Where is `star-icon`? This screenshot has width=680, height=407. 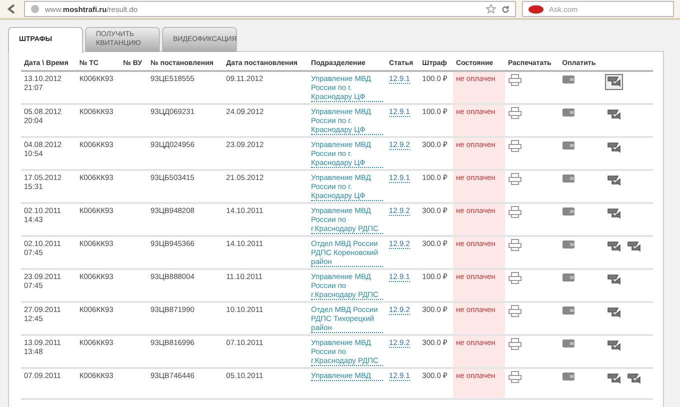 star-icon is located at coordinates (491, 9).